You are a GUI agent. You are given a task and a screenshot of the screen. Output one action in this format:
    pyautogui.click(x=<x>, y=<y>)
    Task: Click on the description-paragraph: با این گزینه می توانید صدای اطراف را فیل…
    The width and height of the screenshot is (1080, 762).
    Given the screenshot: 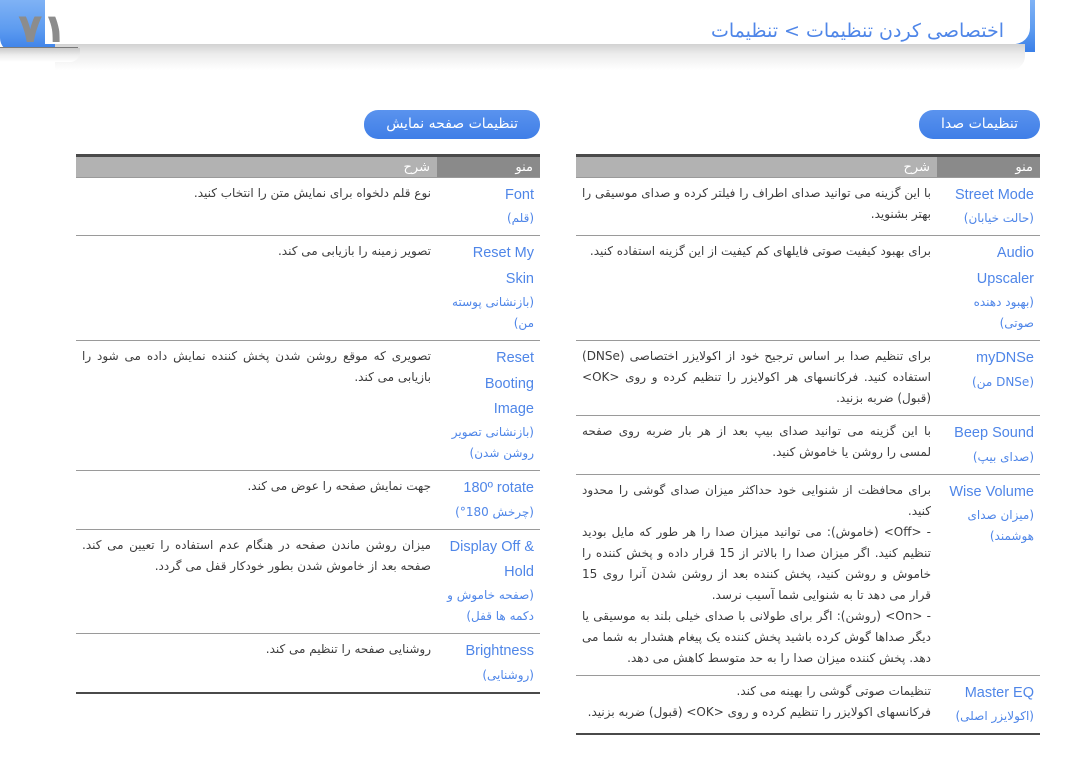 What is the action you would take?
    pyautogui.click(x=756, y=203)
    